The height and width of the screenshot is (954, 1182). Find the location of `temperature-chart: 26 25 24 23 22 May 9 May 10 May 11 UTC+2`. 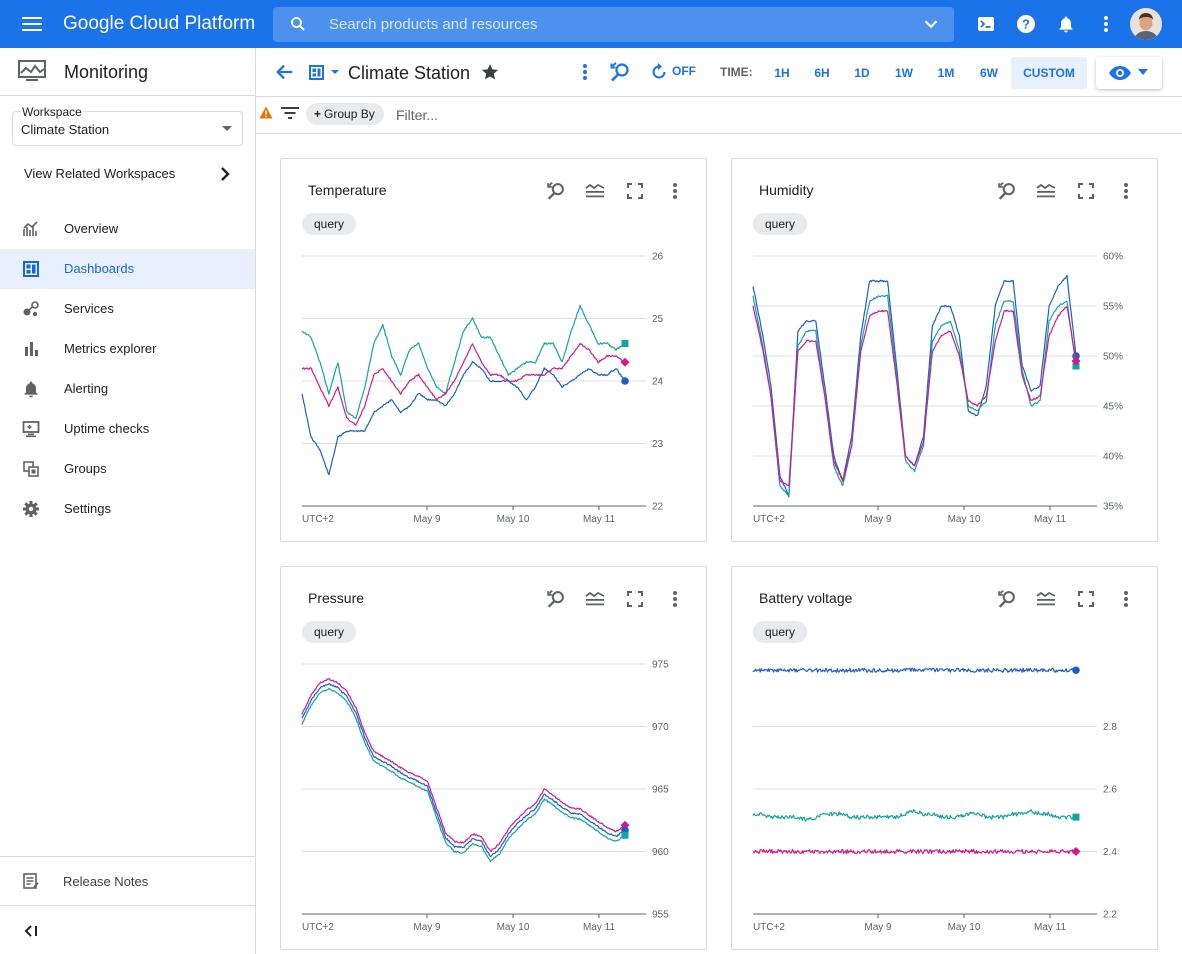

temperature-chart: 26 25 24 23 22 May 9 May 10 May 11 UTC+2 is located at coordinates (493, 384).